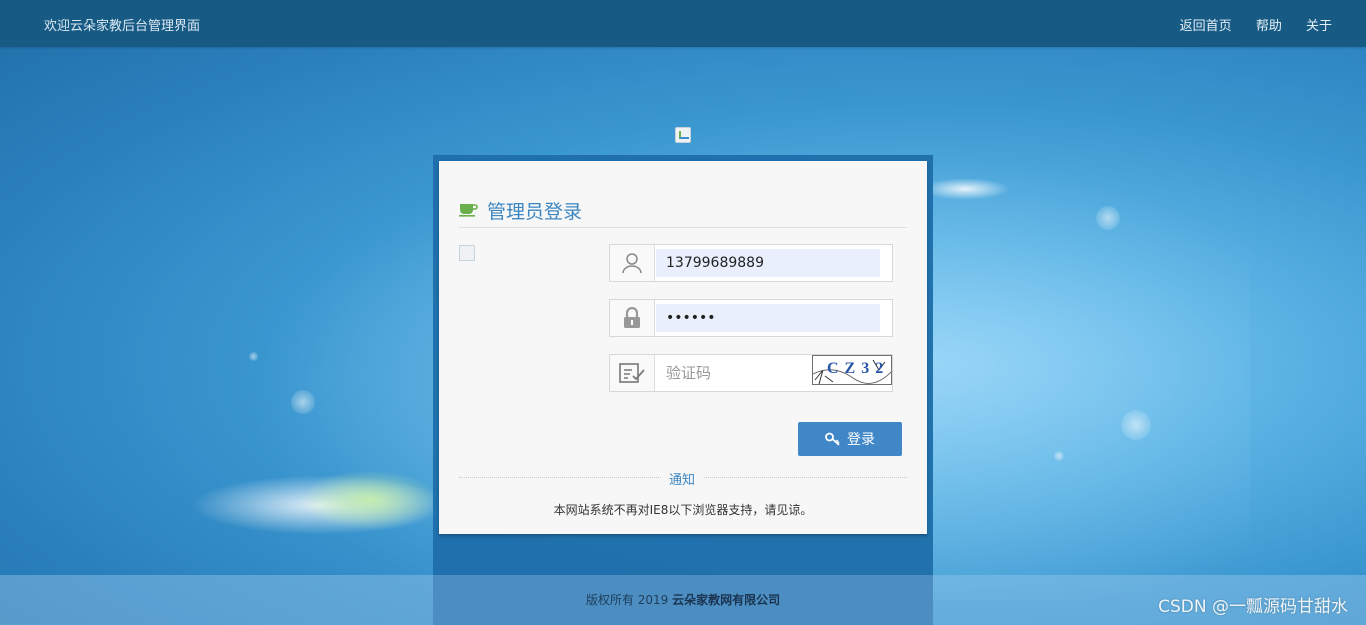  What do you see at coordinates (832, 439) in the screenshot?
I see `key-icon` at bounding box center [832, 439].